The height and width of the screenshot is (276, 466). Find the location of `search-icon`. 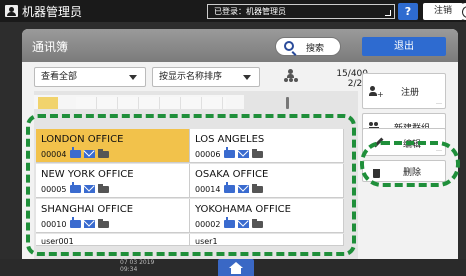

search-icon is located at coordinates (289, 46).